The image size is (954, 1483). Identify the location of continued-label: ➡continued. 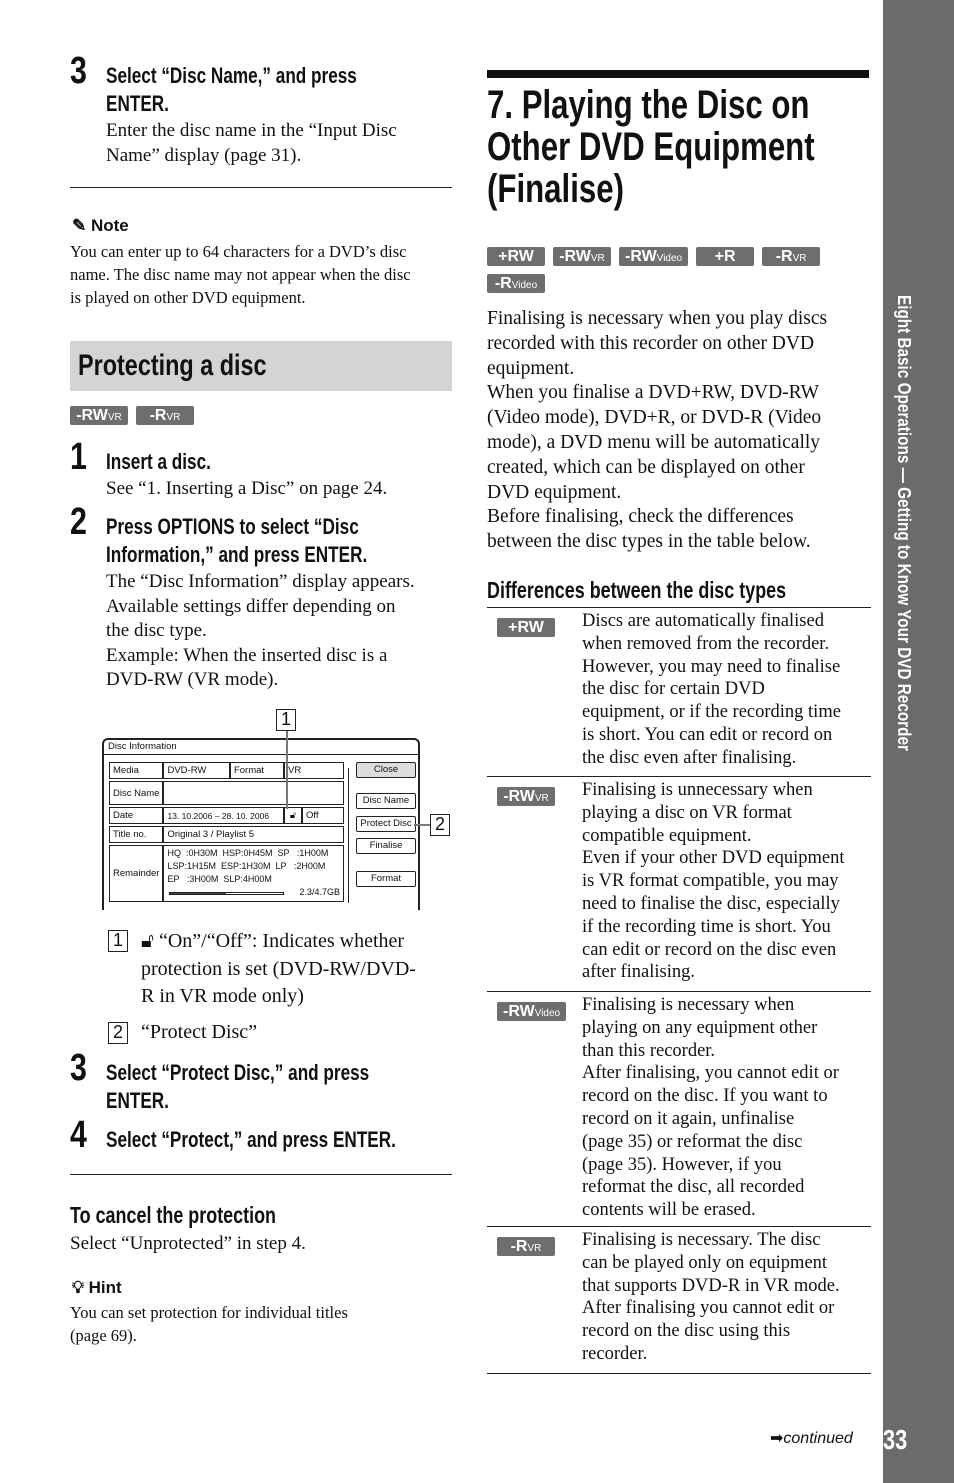
(811, 1438).